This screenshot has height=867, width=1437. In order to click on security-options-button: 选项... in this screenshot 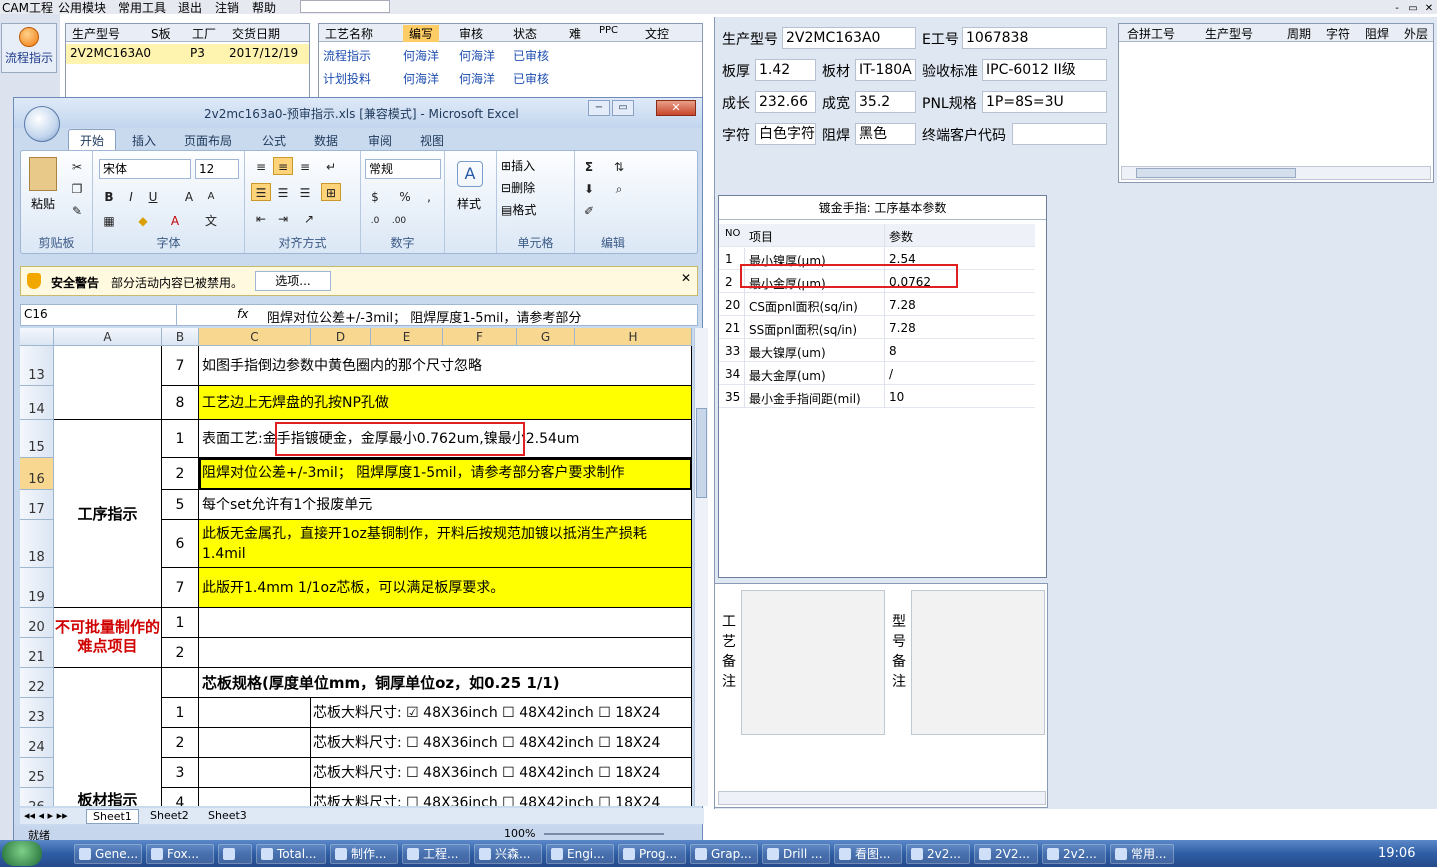, I will do `click(293, 281)`.